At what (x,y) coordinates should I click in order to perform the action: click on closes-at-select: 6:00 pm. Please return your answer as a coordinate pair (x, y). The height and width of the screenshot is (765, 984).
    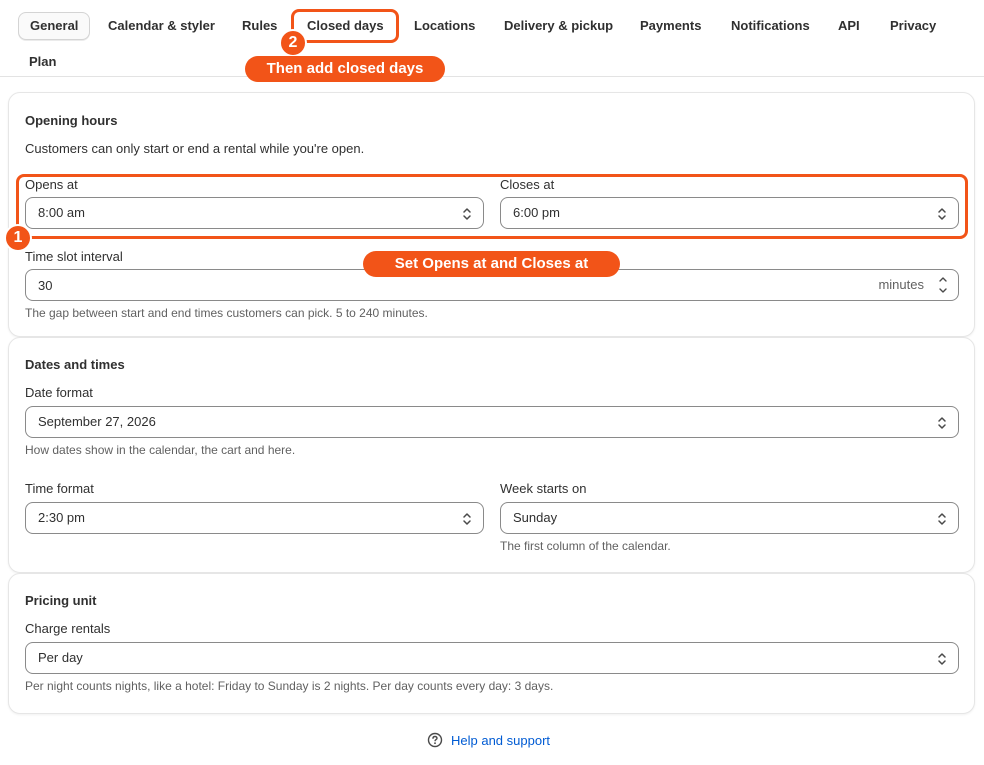
    Looking at the image, I should click on (729, 213).